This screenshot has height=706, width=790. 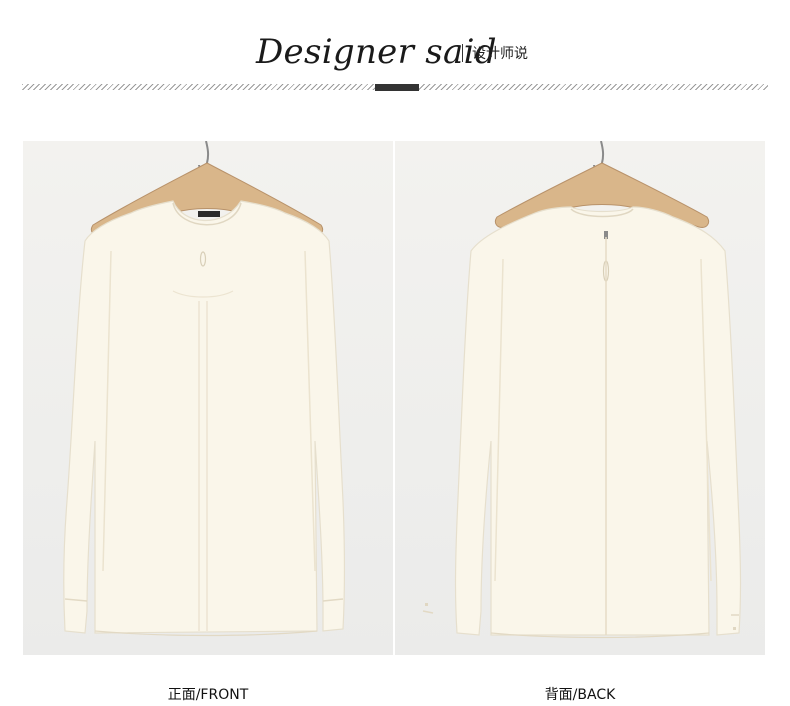 What do you see at coordinates (208, 695) in the screenshot?
I see `caption-front: 正面/FRONT` at bounding box center [208, 695].